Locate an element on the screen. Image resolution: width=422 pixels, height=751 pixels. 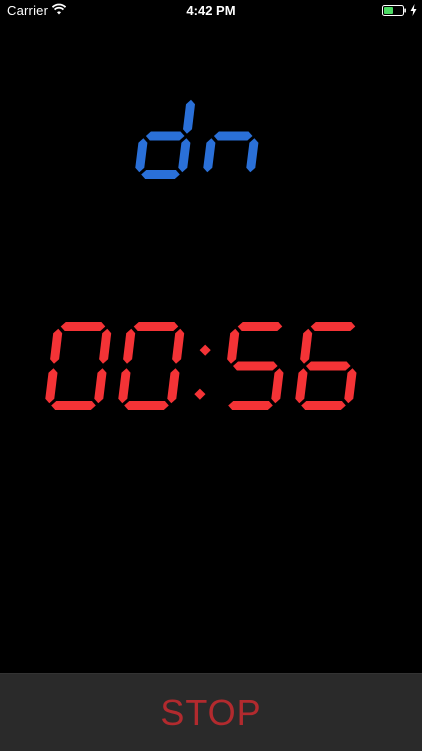
digit-0-segment-g is located at coordinates (165, 136).